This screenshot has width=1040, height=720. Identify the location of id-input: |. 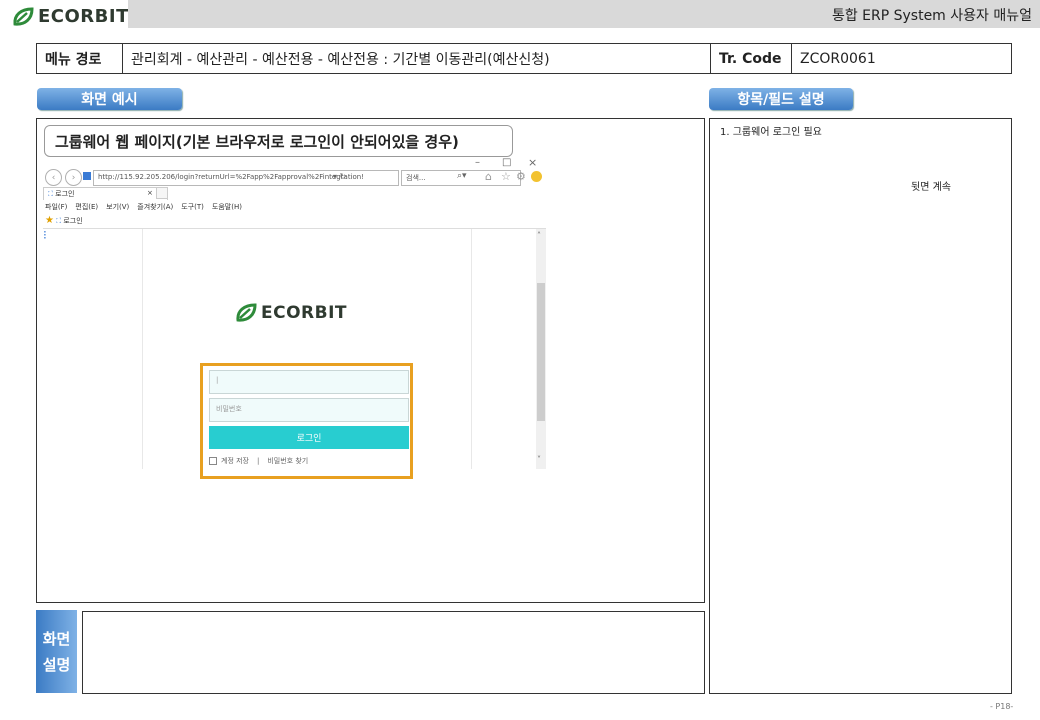
(309, 382).